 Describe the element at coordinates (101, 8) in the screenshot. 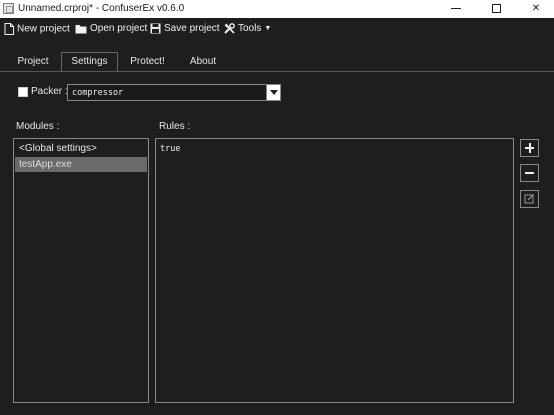

I see `window-title: Unnamed.crproj* - ConfuserEx v0.6.0` at that location.